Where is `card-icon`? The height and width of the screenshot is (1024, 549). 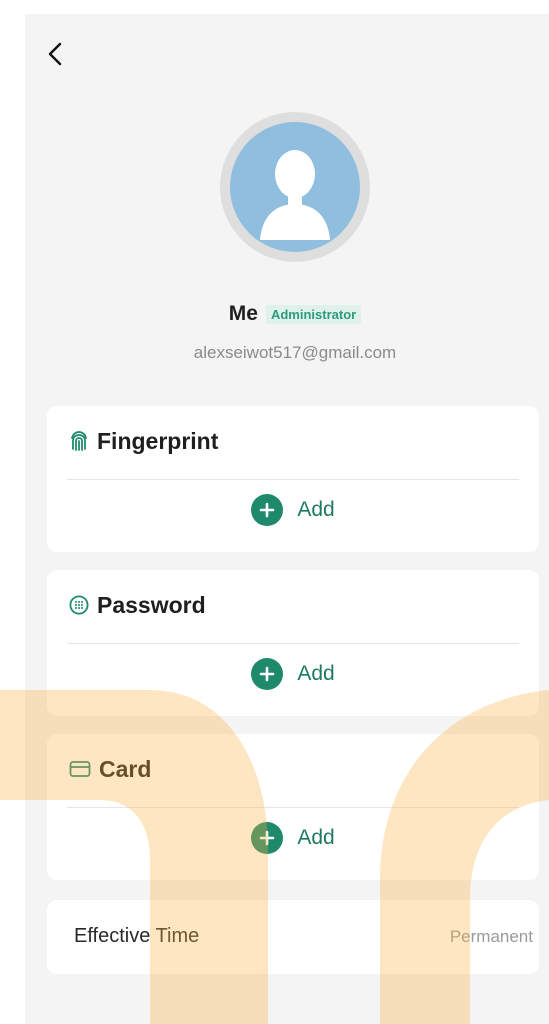 card-icon is located at coordinates (80, 769).